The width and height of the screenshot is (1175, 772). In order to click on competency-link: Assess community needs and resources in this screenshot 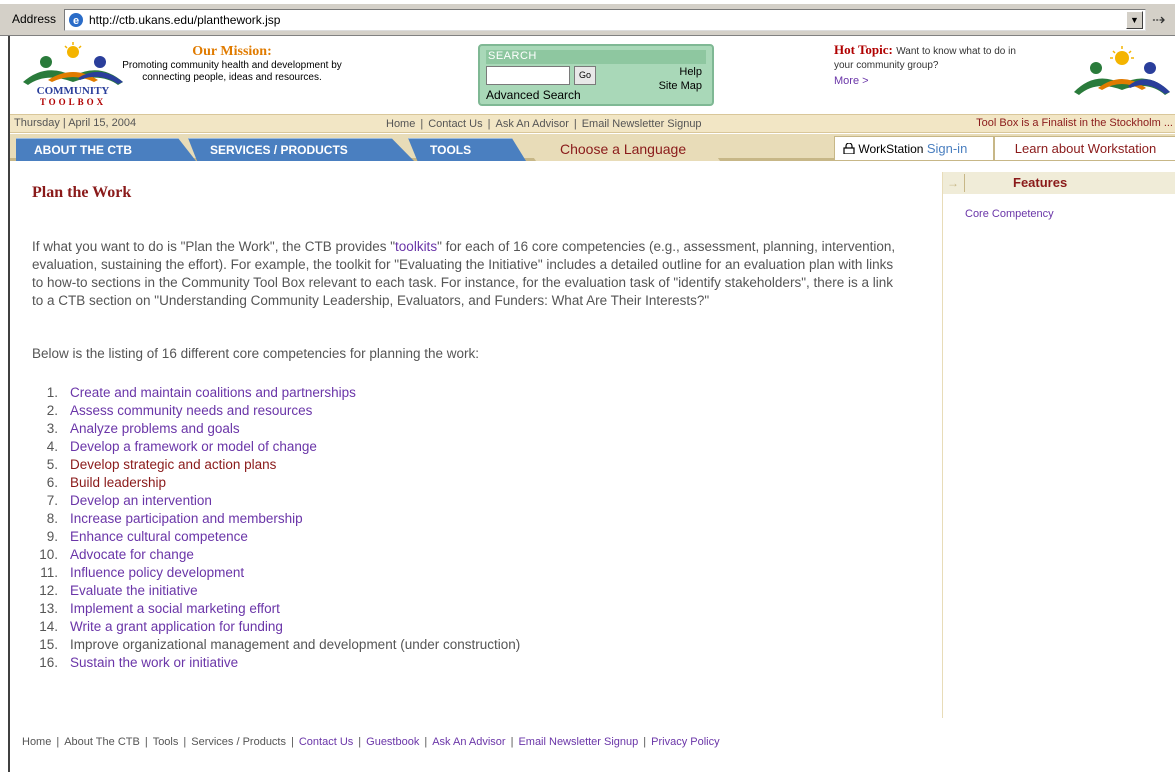, I will do `click(191, 410)`.